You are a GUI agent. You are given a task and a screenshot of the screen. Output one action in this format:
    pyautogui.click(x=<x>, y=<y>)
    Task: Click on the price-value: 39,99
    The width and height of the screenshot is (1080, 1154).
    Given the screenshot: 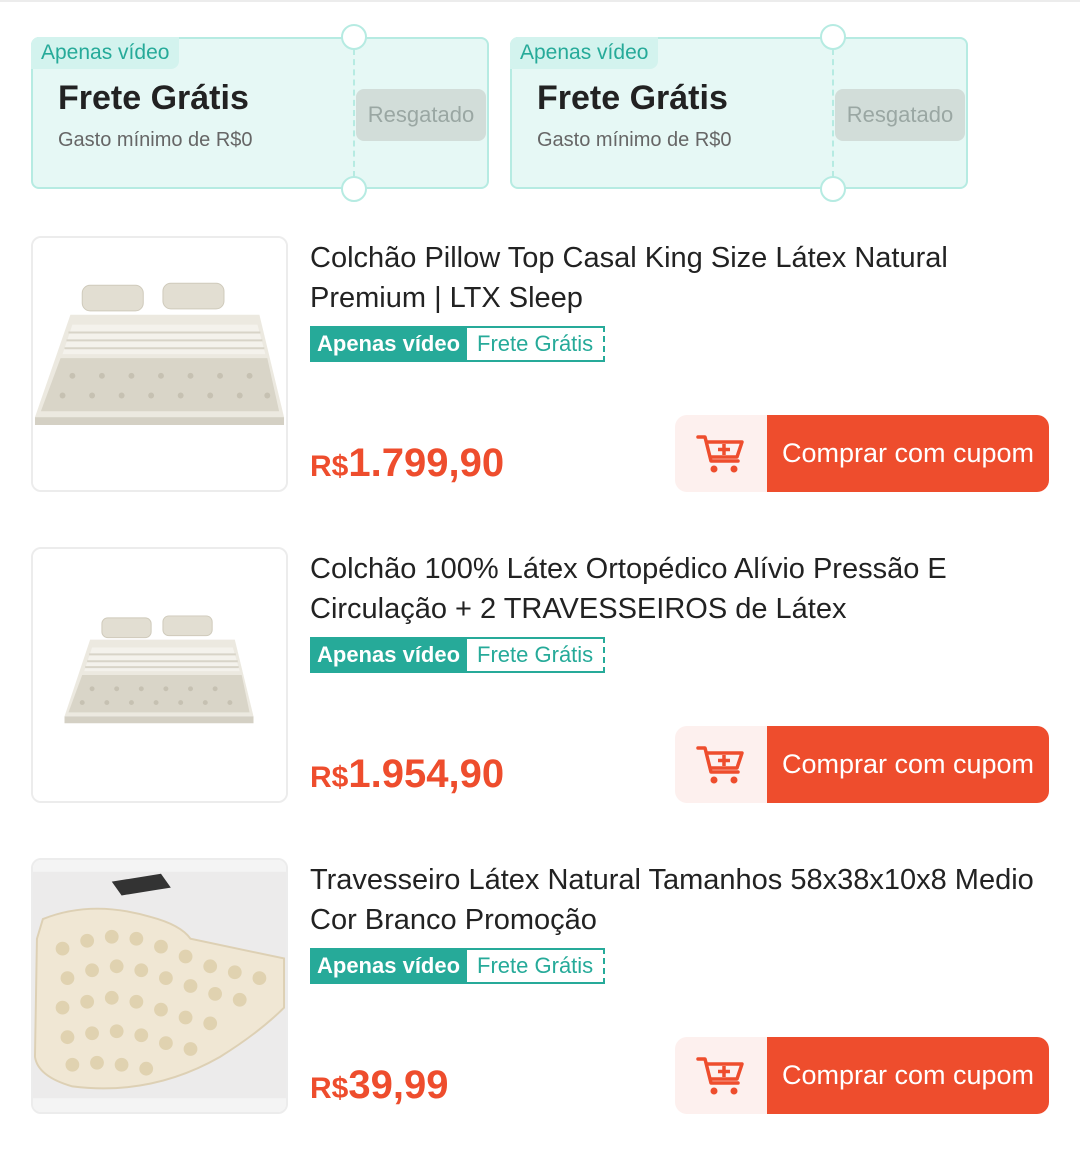 What is the action you would take?
    pyautogui.click(x=398, y=1085)
    